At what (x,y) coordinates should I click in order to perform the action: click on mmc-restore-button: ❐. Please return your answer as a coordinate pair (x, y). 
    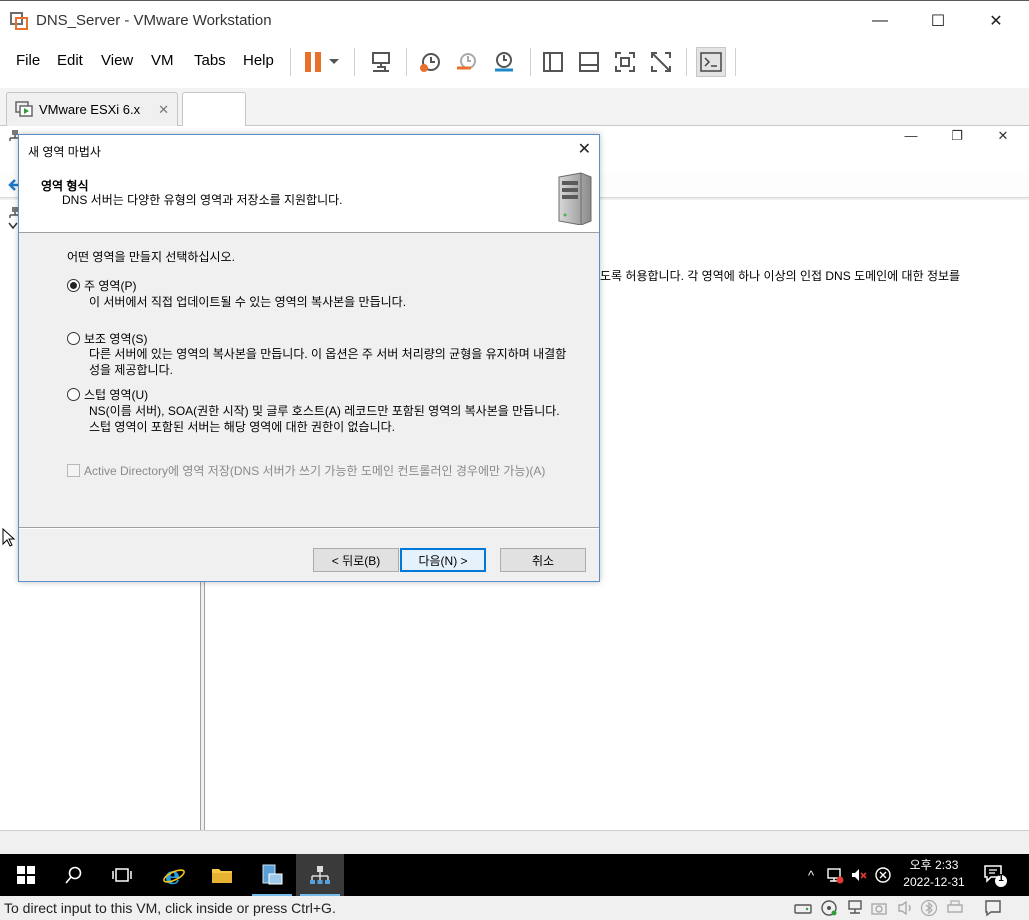
    Looking at the image, I should click on (957, 138).